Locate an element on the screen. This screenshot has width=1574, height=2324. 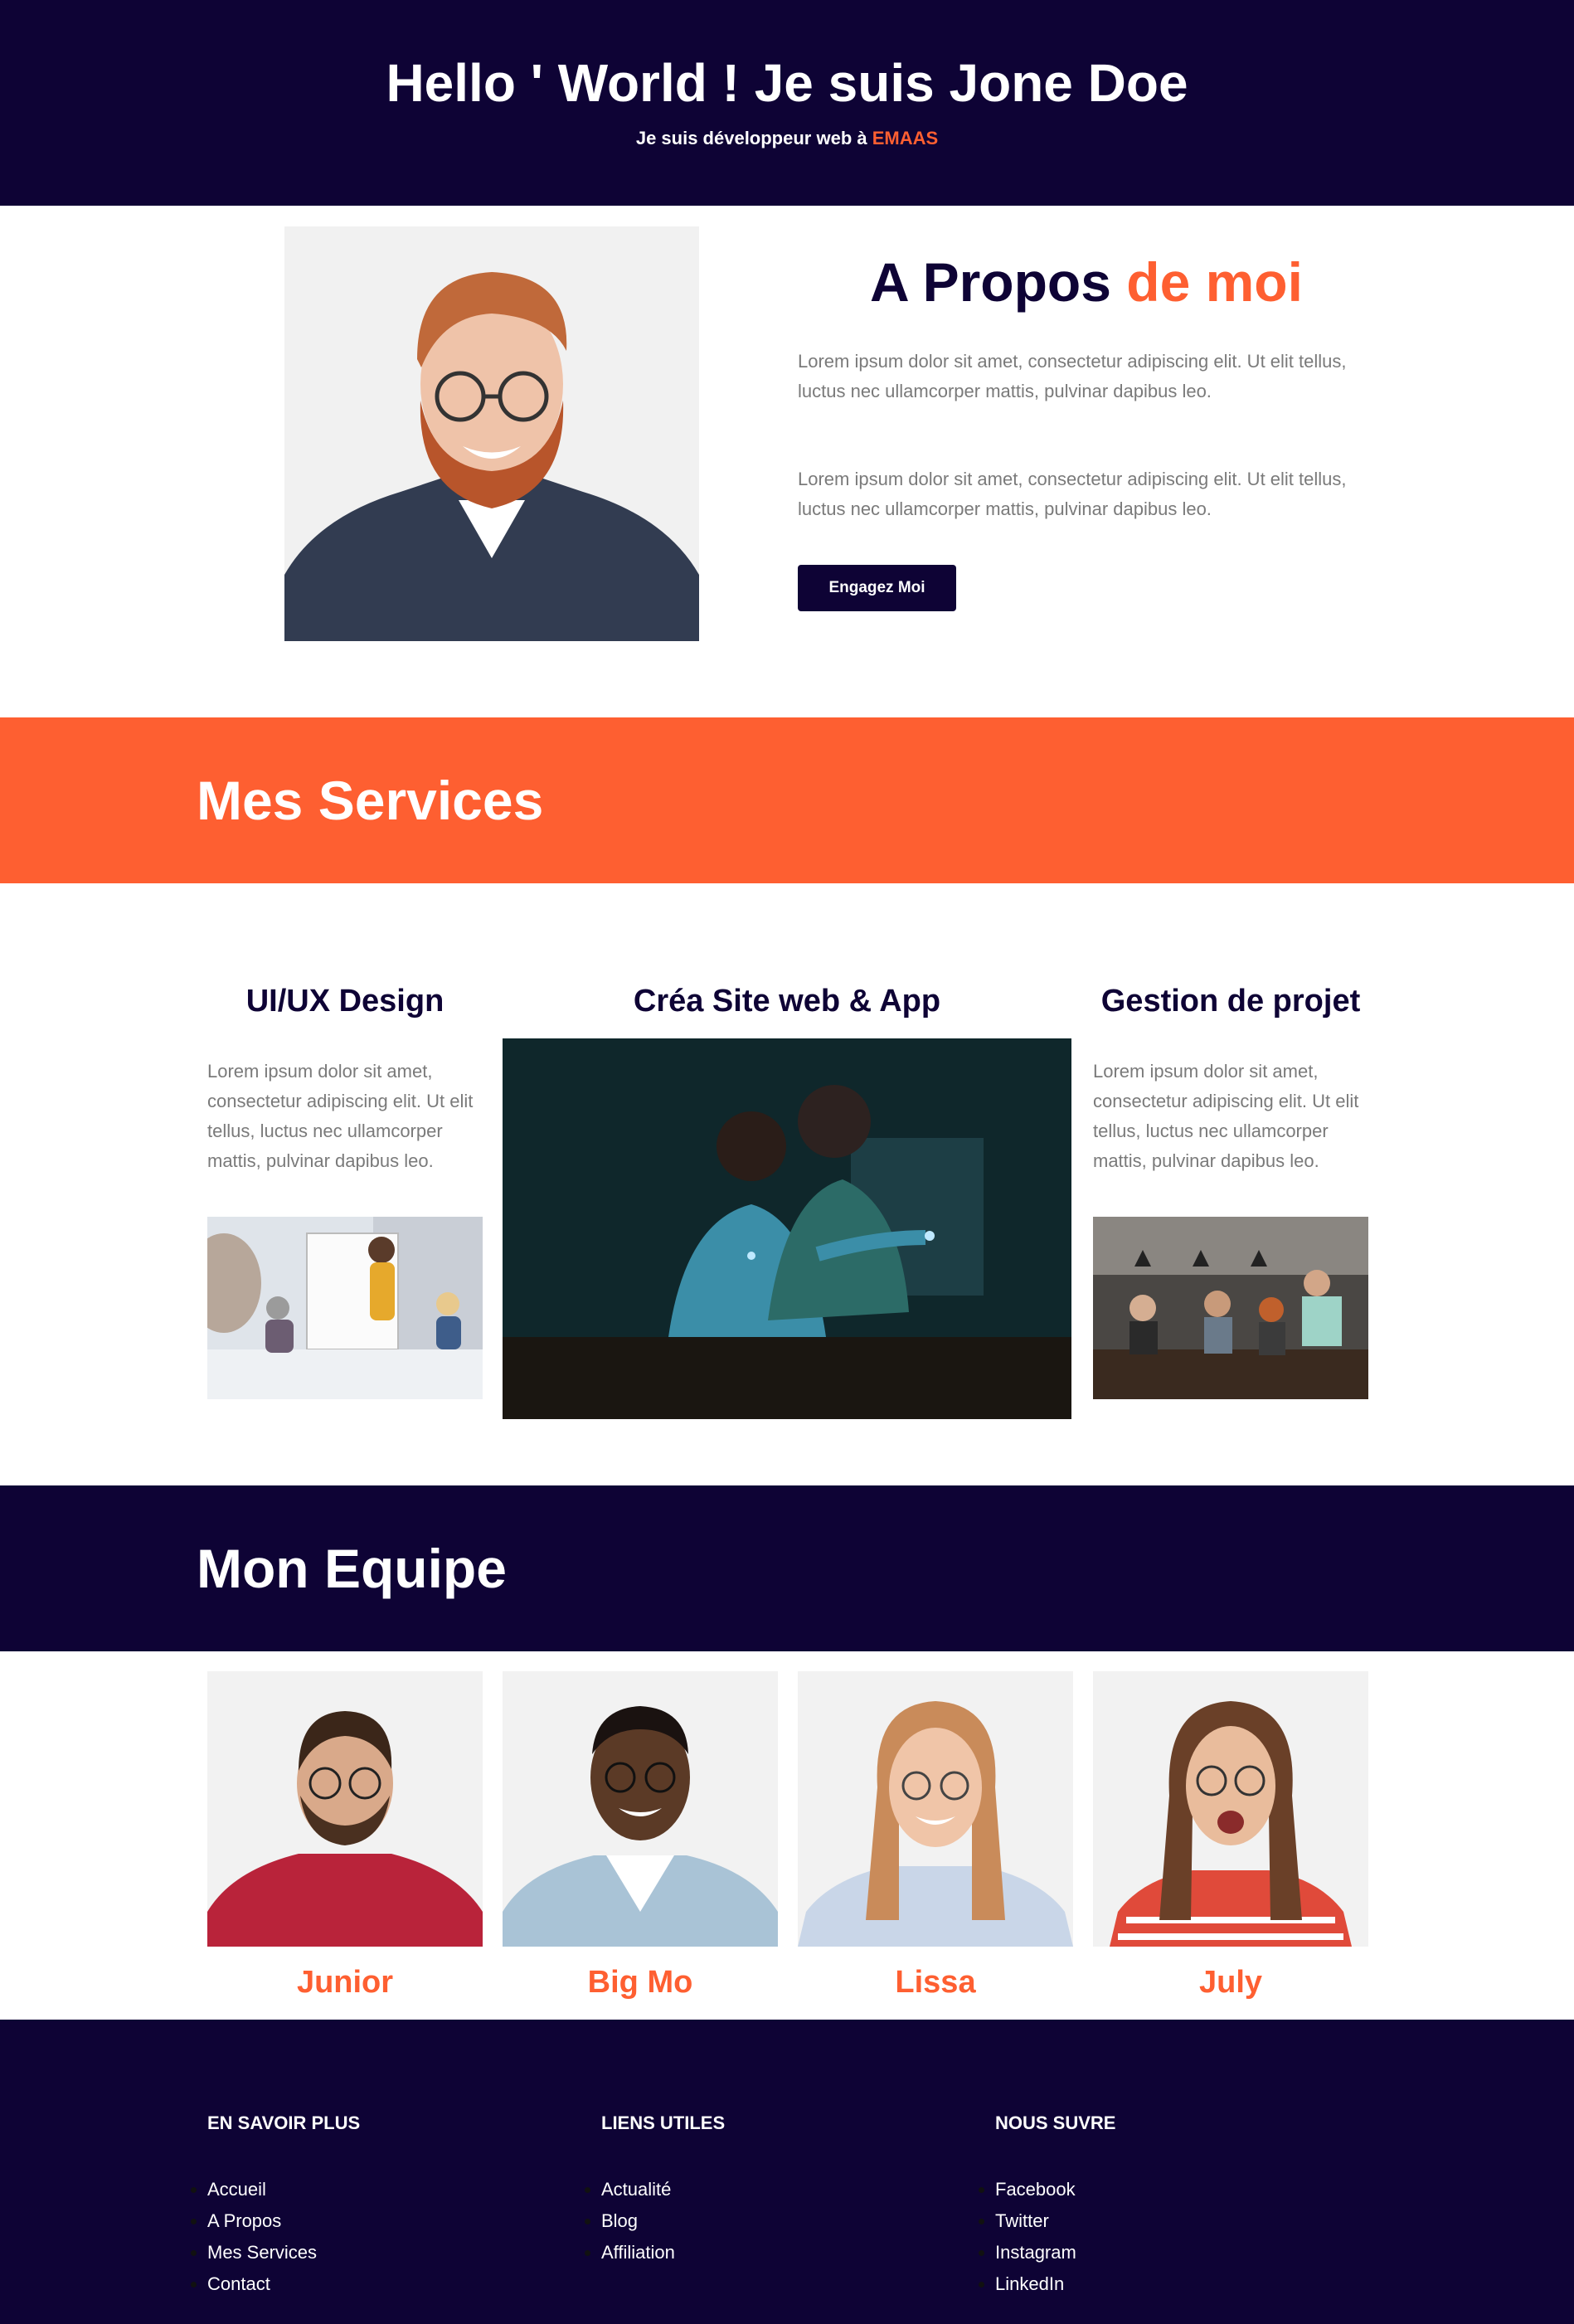
services-banner: Mes Services is located at coordinates (787, 800).